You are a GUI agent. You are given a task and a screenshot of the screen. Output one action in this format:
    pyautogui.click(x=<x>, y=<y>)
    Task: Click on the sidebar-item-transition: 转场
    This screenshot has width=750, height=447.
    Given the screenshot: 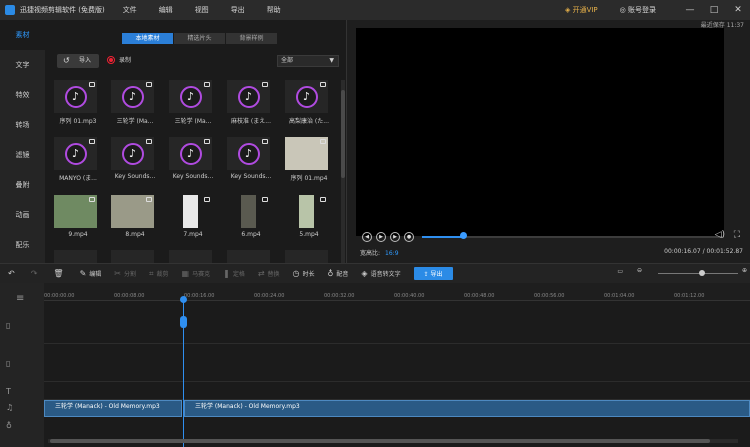 What is the action you would take?
    pyautogui.click(x=22, y=125)
    